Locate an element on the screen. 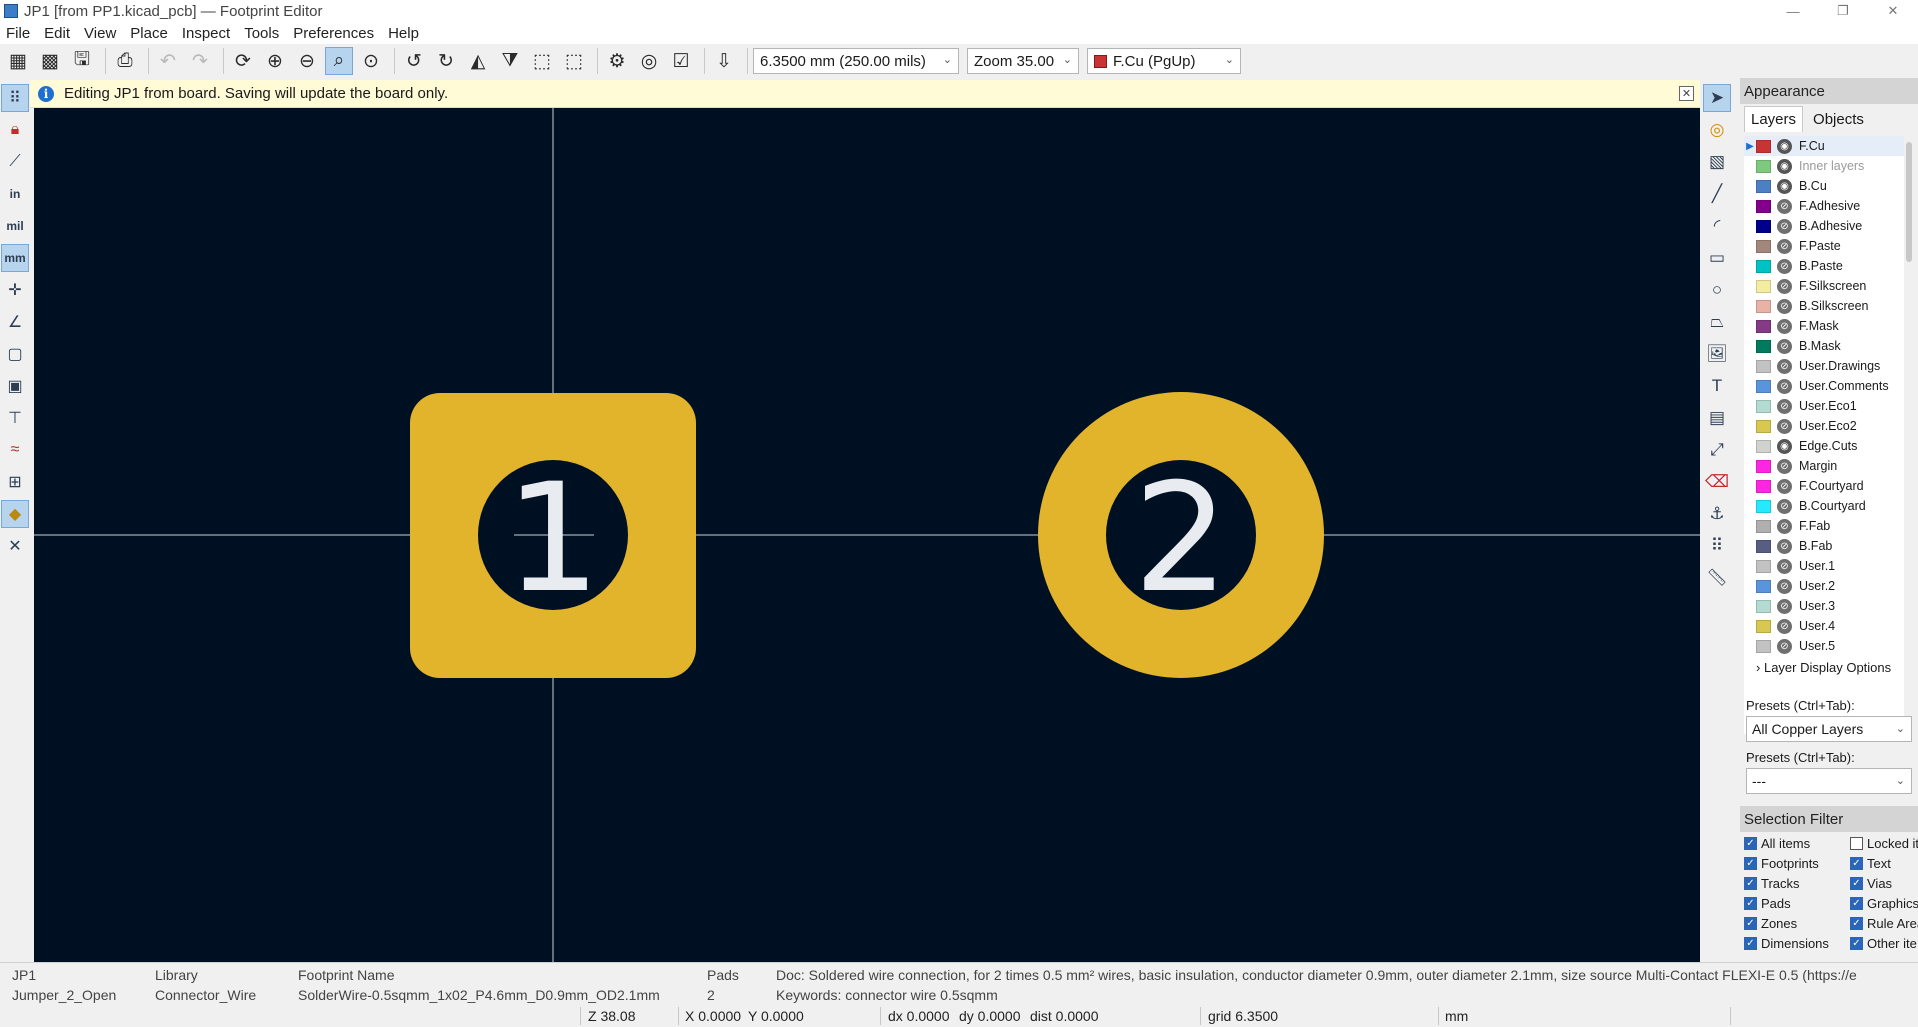  refresh-icon: ⟳ is located at coordinates (243, 61).